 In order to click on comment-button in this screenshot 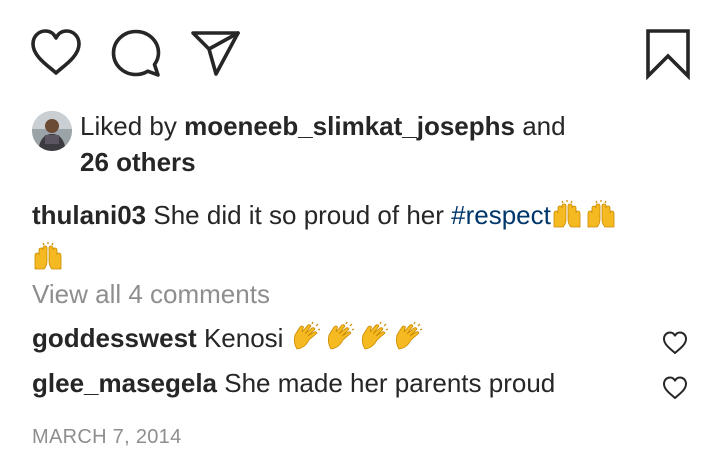, I will do `click(136, 54)`.